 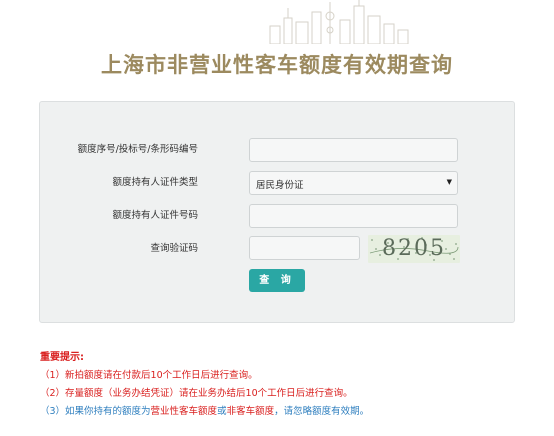 What do you see at coordinates (222, 411) in the screenshot?
I see `note-item-3-text-b: 或` at bounding box center [222, 411].